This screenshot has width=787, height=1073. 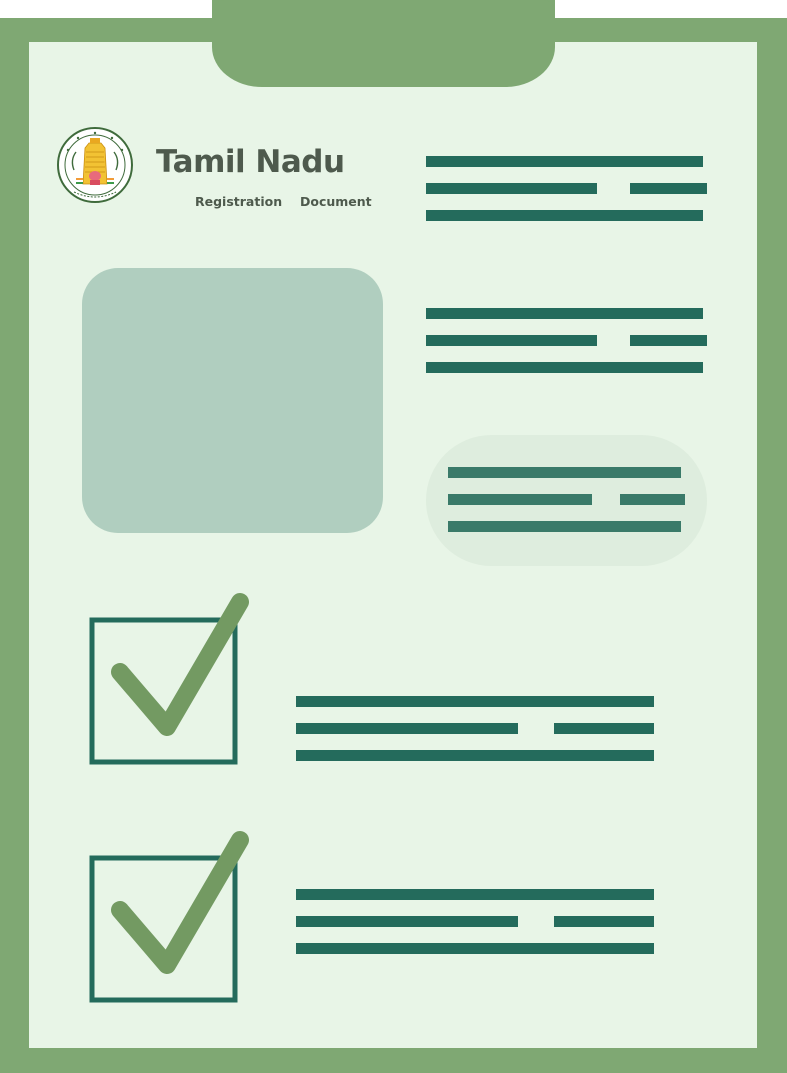 What do you see at coordinates (383, 43) in the screenshot?
I see `clipboard-clip` at bounding box center [383, 43].